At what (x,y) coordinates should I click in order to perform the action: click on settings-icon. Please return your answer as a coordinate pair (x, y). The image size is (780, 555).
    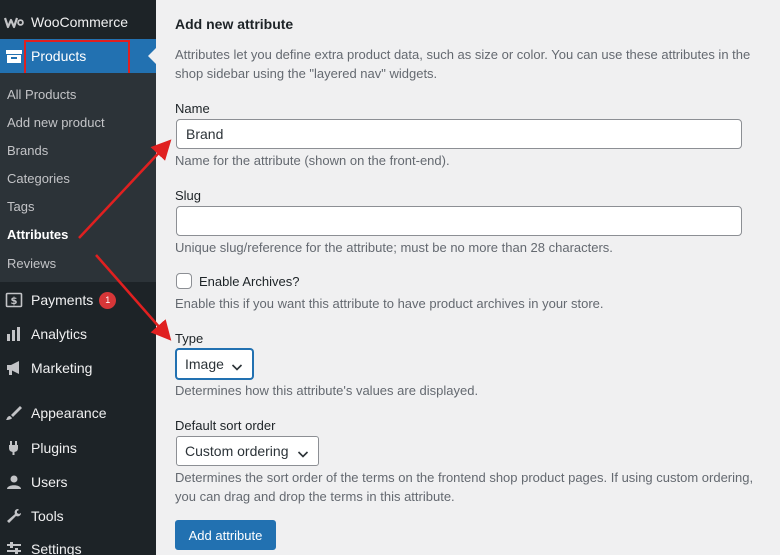
    Looking at the image, I should click on (14, 548).